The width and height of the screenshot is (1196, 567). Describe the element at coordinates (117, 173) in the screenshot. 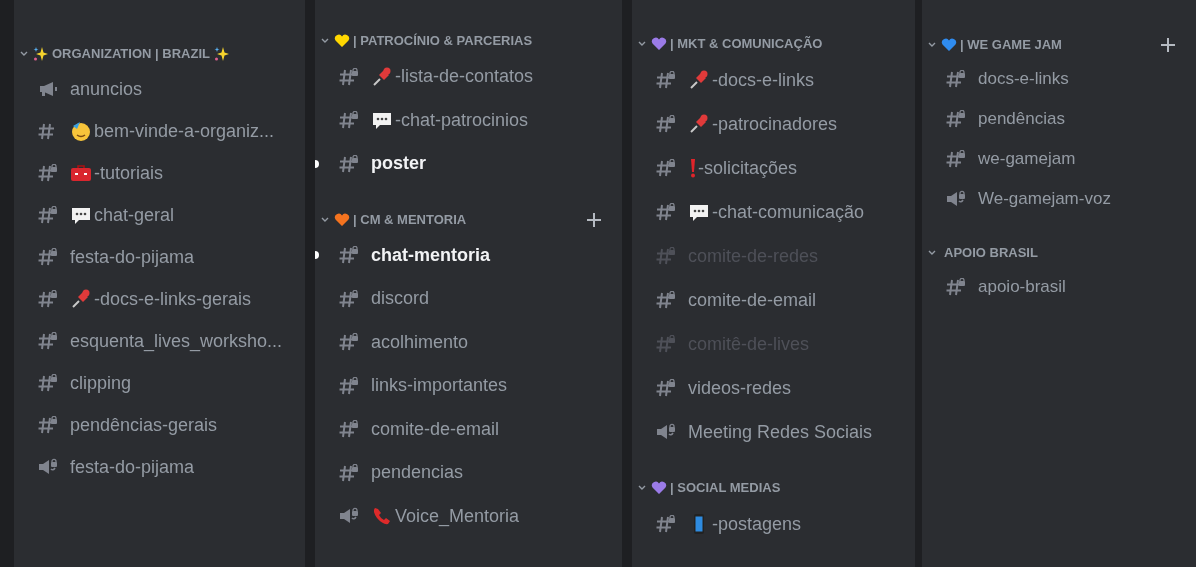

I see `channel-item: -tutoriais` at that location.